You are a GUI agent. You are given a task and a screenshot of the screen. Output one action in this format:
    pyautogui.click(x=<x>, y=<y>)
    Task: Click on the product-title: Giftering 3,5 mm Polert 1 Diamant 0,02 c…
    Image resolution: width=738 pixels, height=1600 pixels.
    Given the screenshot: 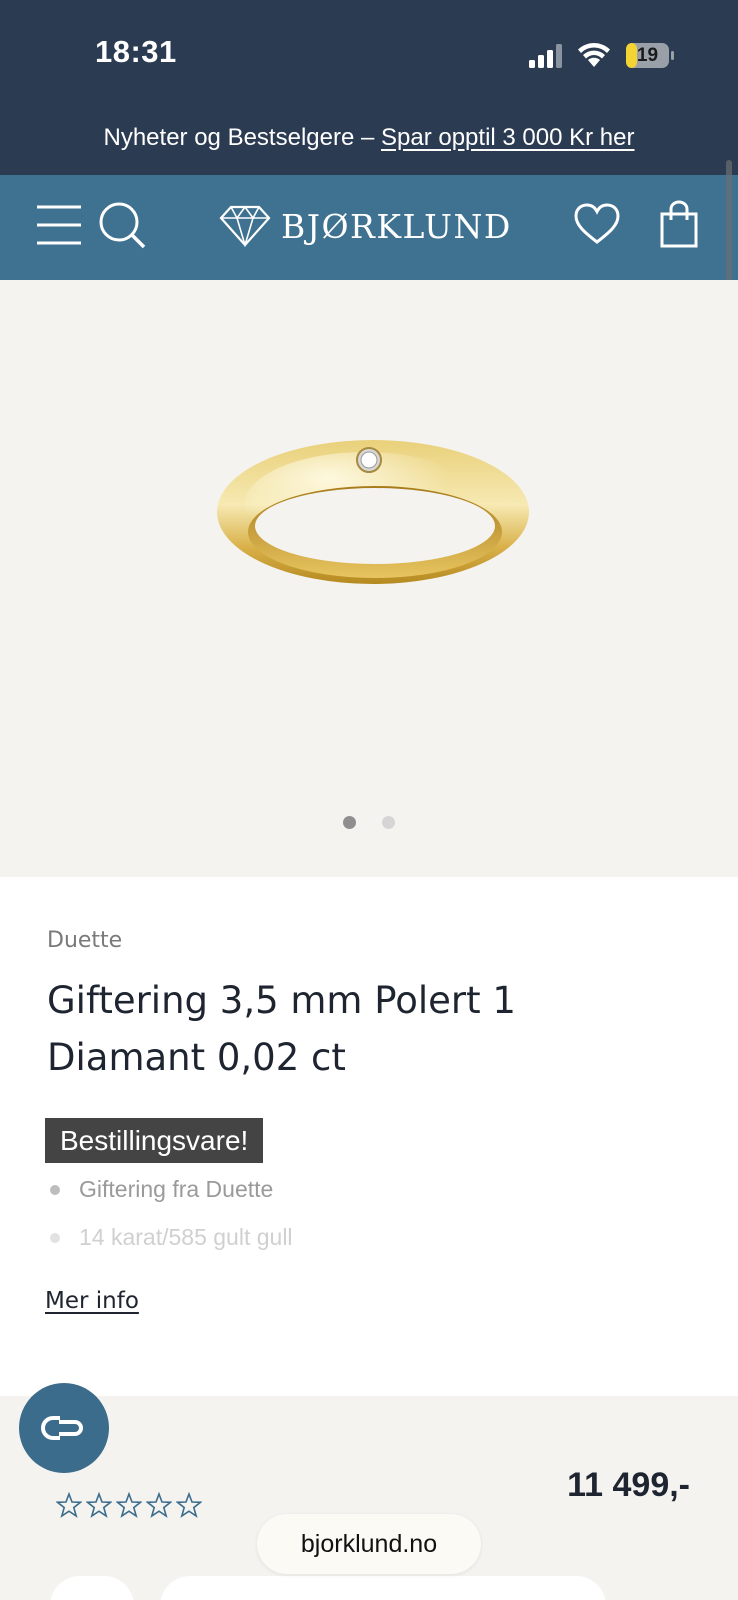 What is the action you would take?
    pyautogui.click(x=281, y=1029)
    